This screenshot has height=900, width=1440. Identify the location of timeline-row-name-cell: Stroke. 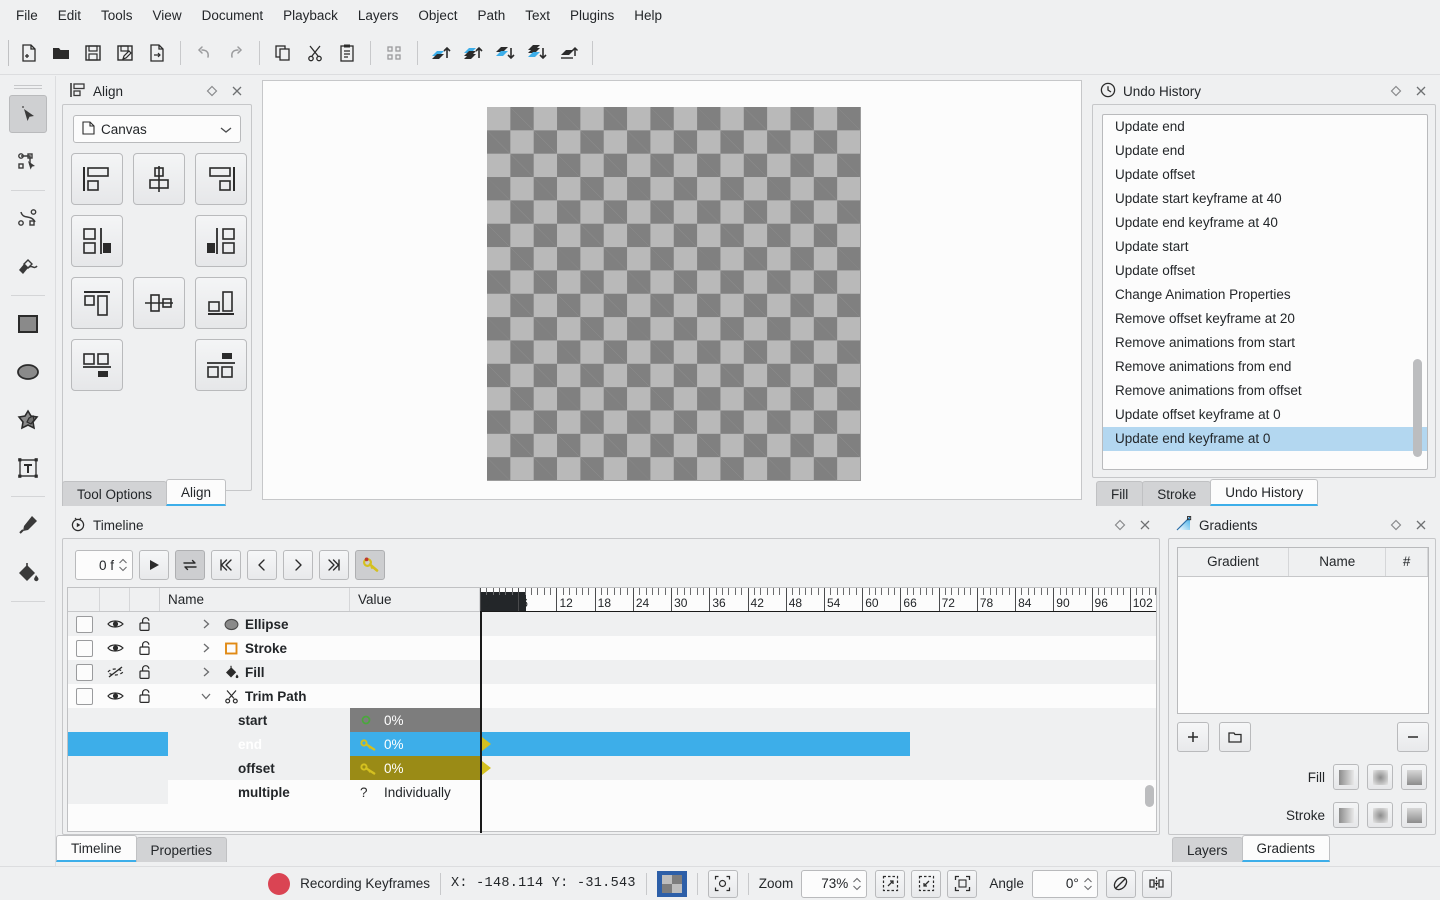
(255, 648).